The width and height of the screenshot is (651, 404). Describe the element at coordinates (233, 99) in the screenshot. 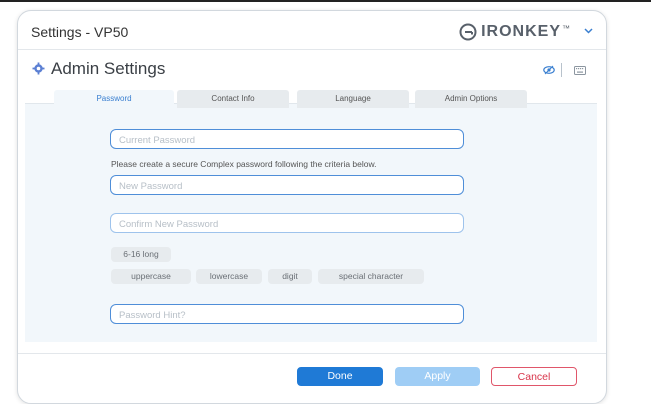

I see `tab-contact-info: Contact Info` at that location.